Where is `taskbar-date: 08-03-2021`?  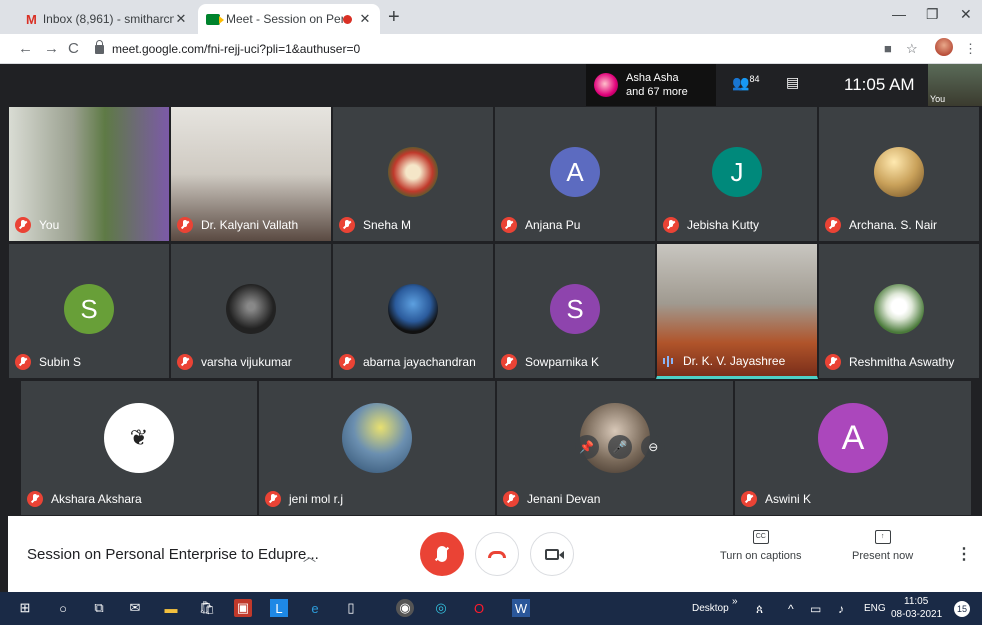
taskbar-date: 08-03-2021 is located at coordinates (916, 614).